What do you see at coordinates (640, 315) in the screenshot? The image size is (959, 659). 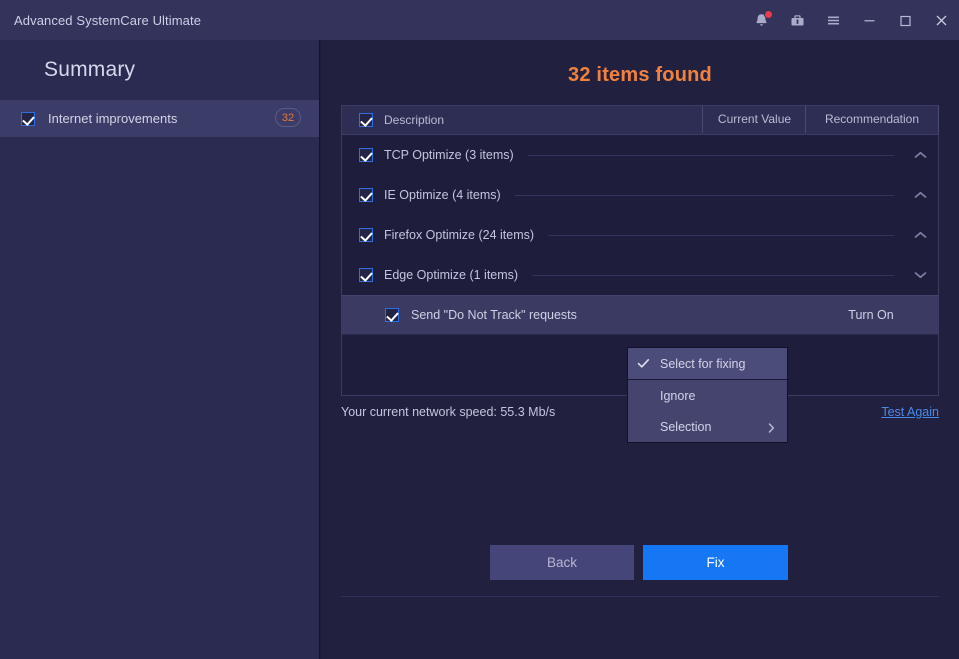 I see `table-row: Send "Do Not Track" requests Turn On` at bounding box center [640, 315].